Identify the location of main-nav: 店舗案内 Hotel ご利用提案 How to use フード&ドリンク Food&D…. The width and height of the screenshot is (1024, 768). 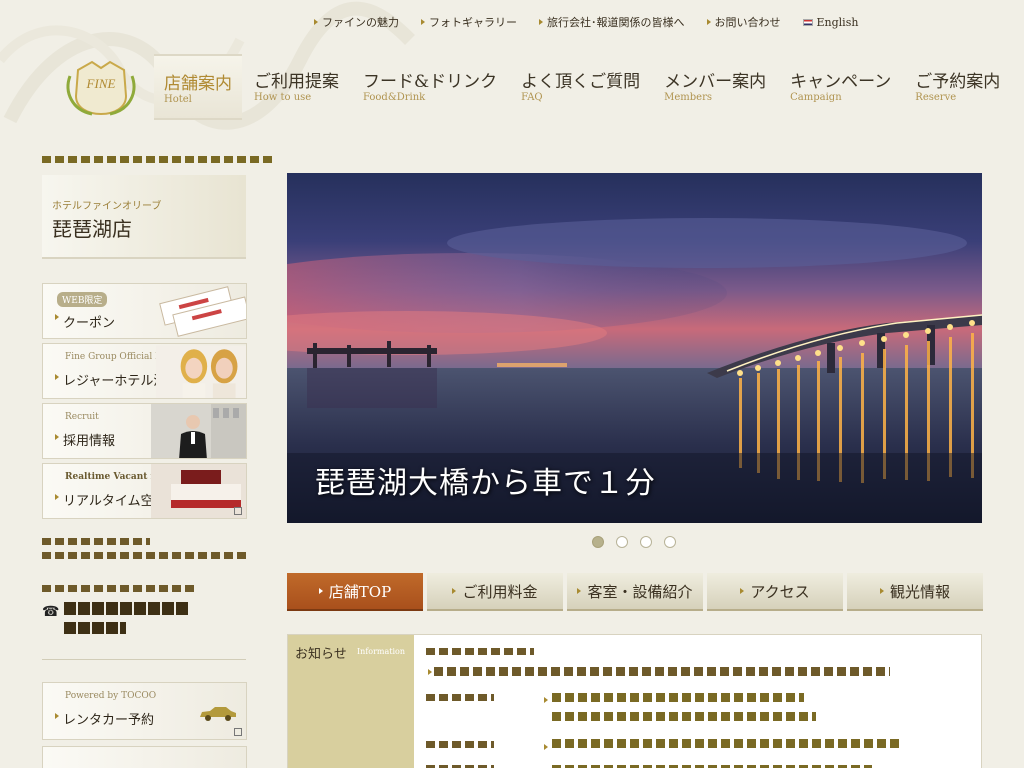
(583, 87).